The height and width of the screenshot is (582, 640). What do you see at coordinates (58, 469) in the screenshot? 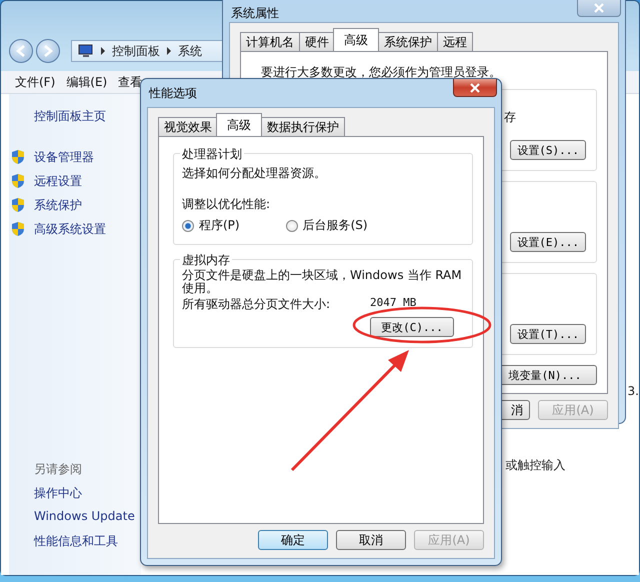
I see `section-heading: 另请参阅` at bounding box center [58, 469].